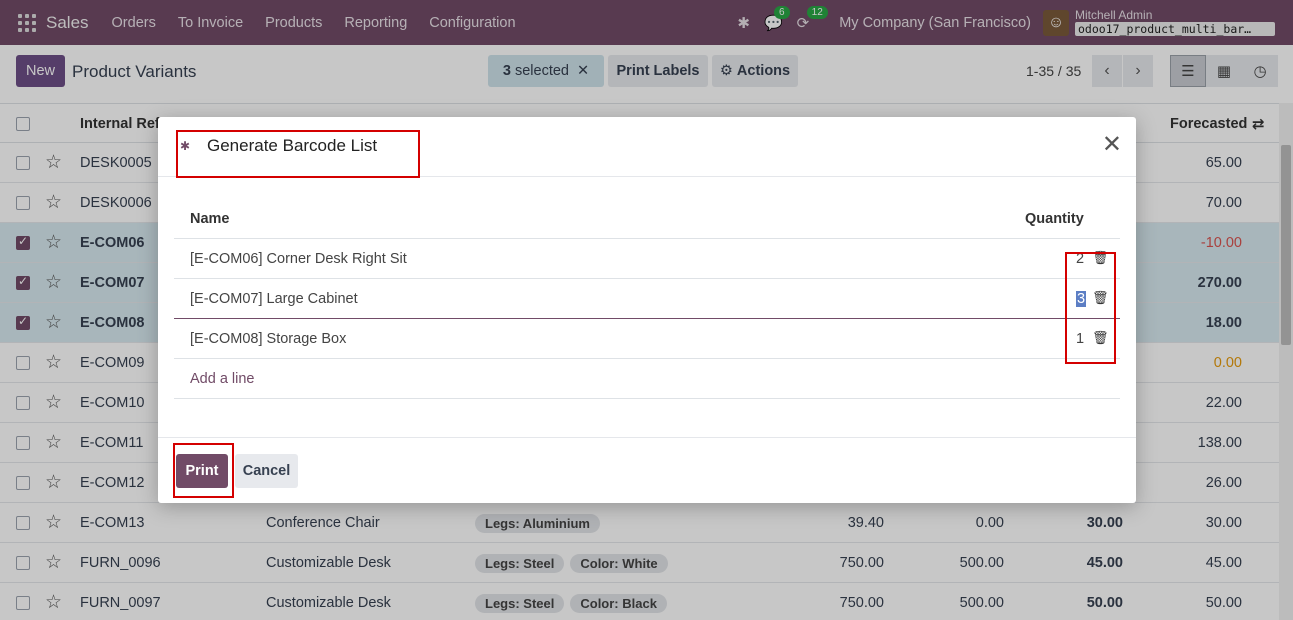 This screenshot has height=620, width=1293. I want to click on line-name: [E-COM07] Large Cabinet, so click(274, 299).